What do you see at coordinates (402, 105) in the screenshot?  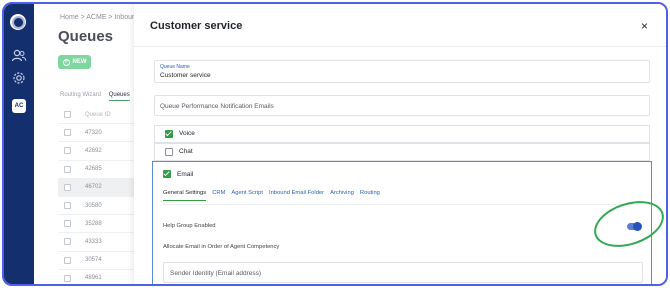 I see `notification-emails-field: Queue Performance Notification Emails` at bounding box center [402, 105].